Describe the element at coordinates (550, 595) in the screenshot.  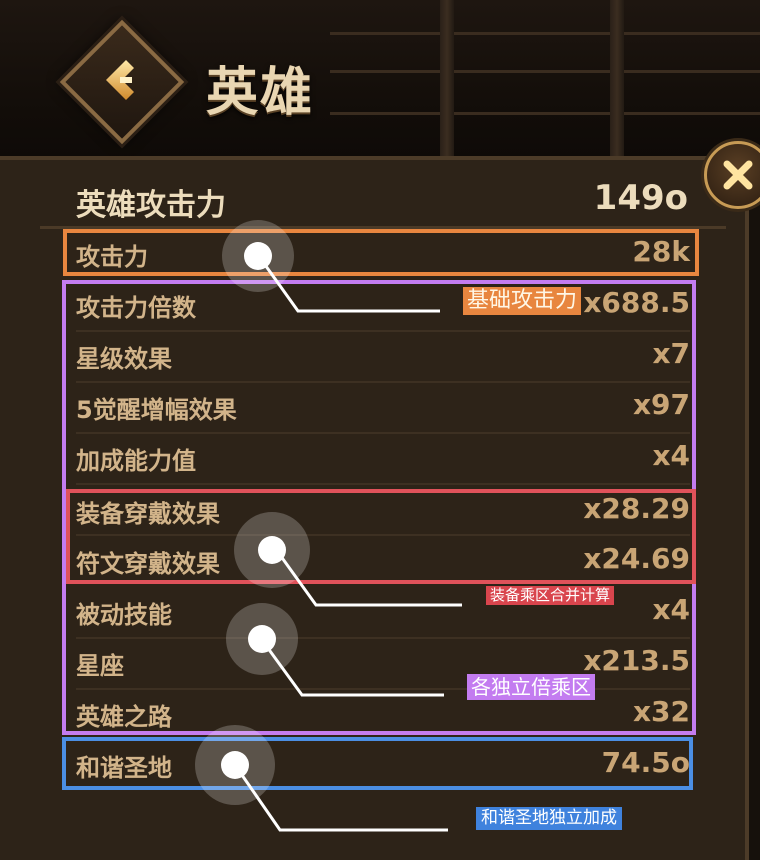
I see `annotation-equipment-combined: 装备乘区合并计算` at that location.